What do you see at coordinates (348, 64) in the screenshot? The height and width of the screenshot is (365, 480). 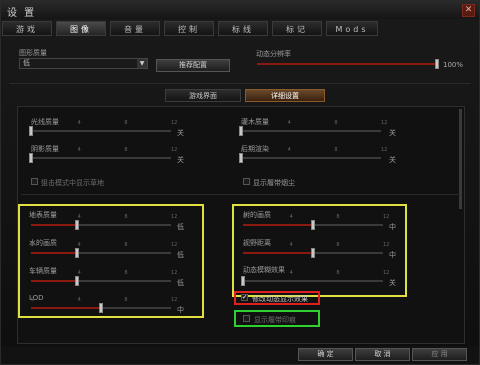 I see `dynamic-resolution-slider` at bounding box center [348, 64].